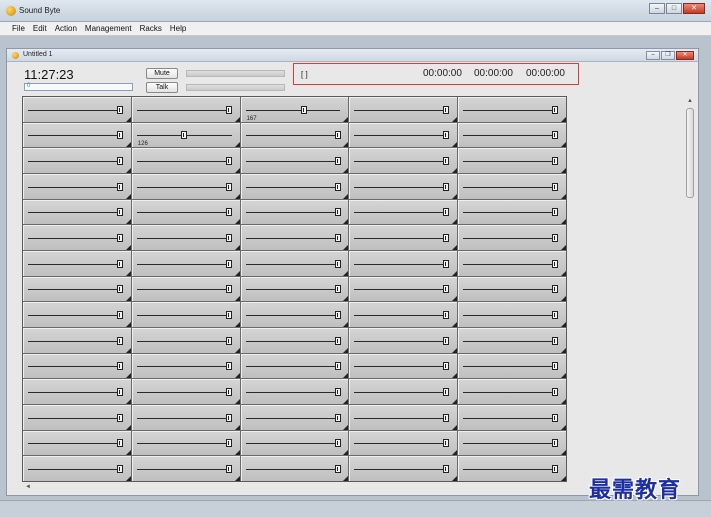 The image size is (711, 517). What do you see at coordinates (66, 28) in the screenshot?
I see `menu-action: Action` at bounding box center [66, 28].